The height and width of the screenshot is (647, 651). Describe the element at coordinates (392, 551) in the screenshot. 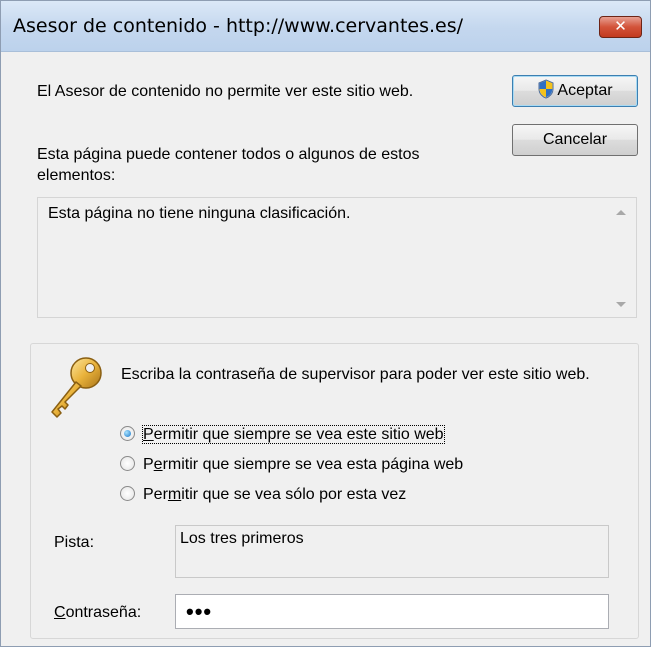

I see `hint-field: Los tres primeros` at that location.